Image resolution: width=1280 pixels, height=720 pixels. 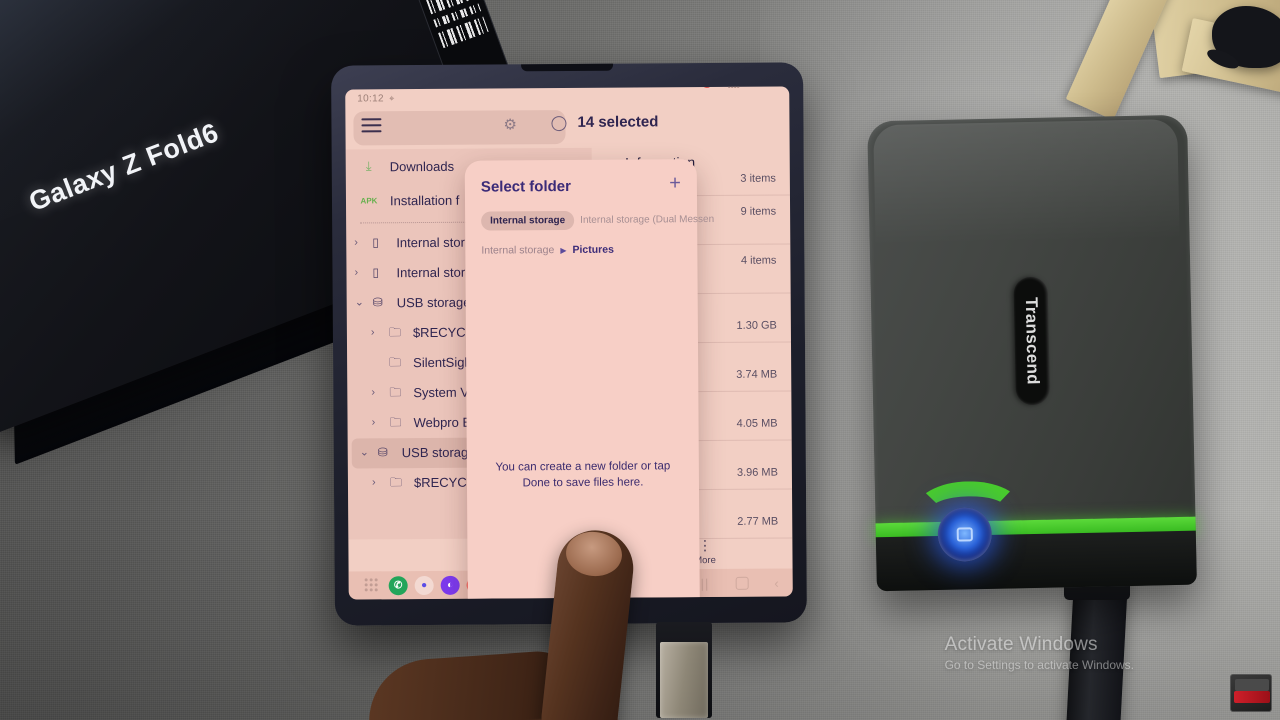 I want to click on watermark-title: Activate Windows, so click(x=1021, y=644).